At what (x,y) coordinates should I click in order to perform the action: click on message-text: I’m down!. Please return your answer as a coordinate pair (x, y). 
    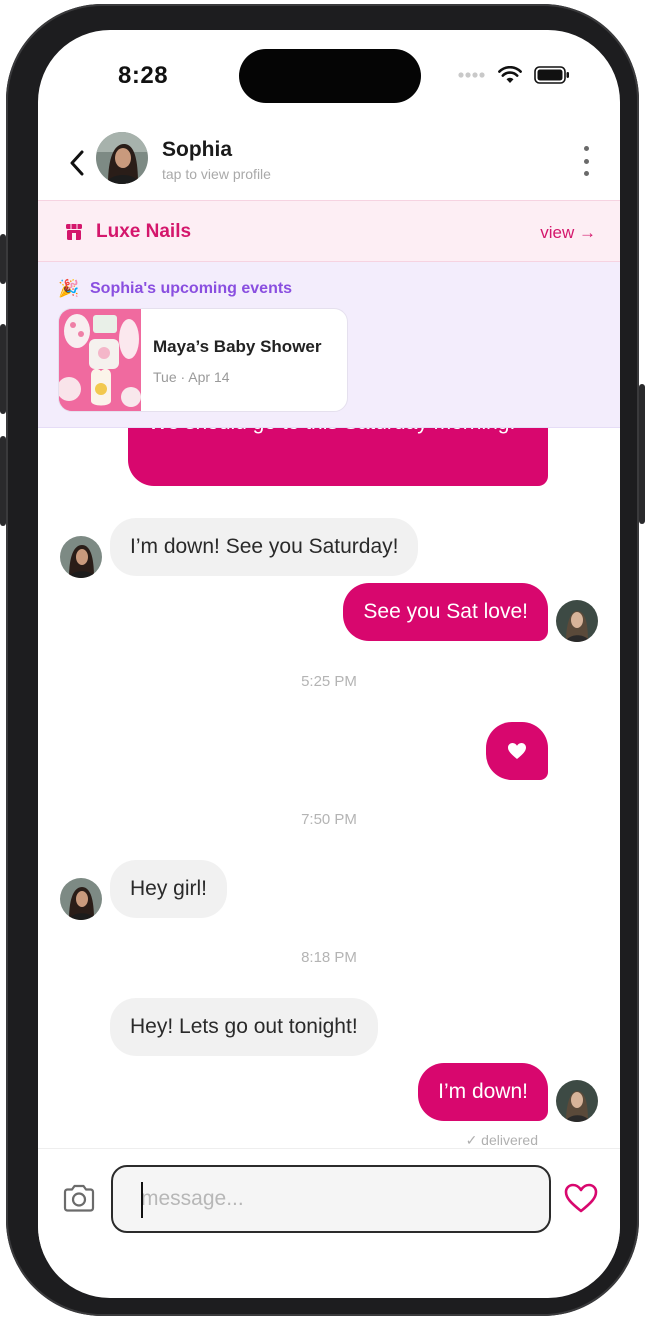
    Looking at the image, I should click on (483, 1091).